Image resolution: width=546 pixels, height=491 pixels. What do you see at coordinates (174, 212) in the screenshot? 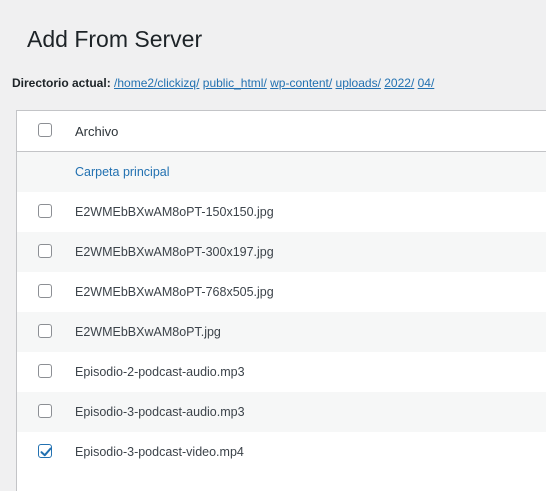
I see `file-name: E2WMEbBXwAM8oPT-150x150.jpg` at bounding box center [174, 212].